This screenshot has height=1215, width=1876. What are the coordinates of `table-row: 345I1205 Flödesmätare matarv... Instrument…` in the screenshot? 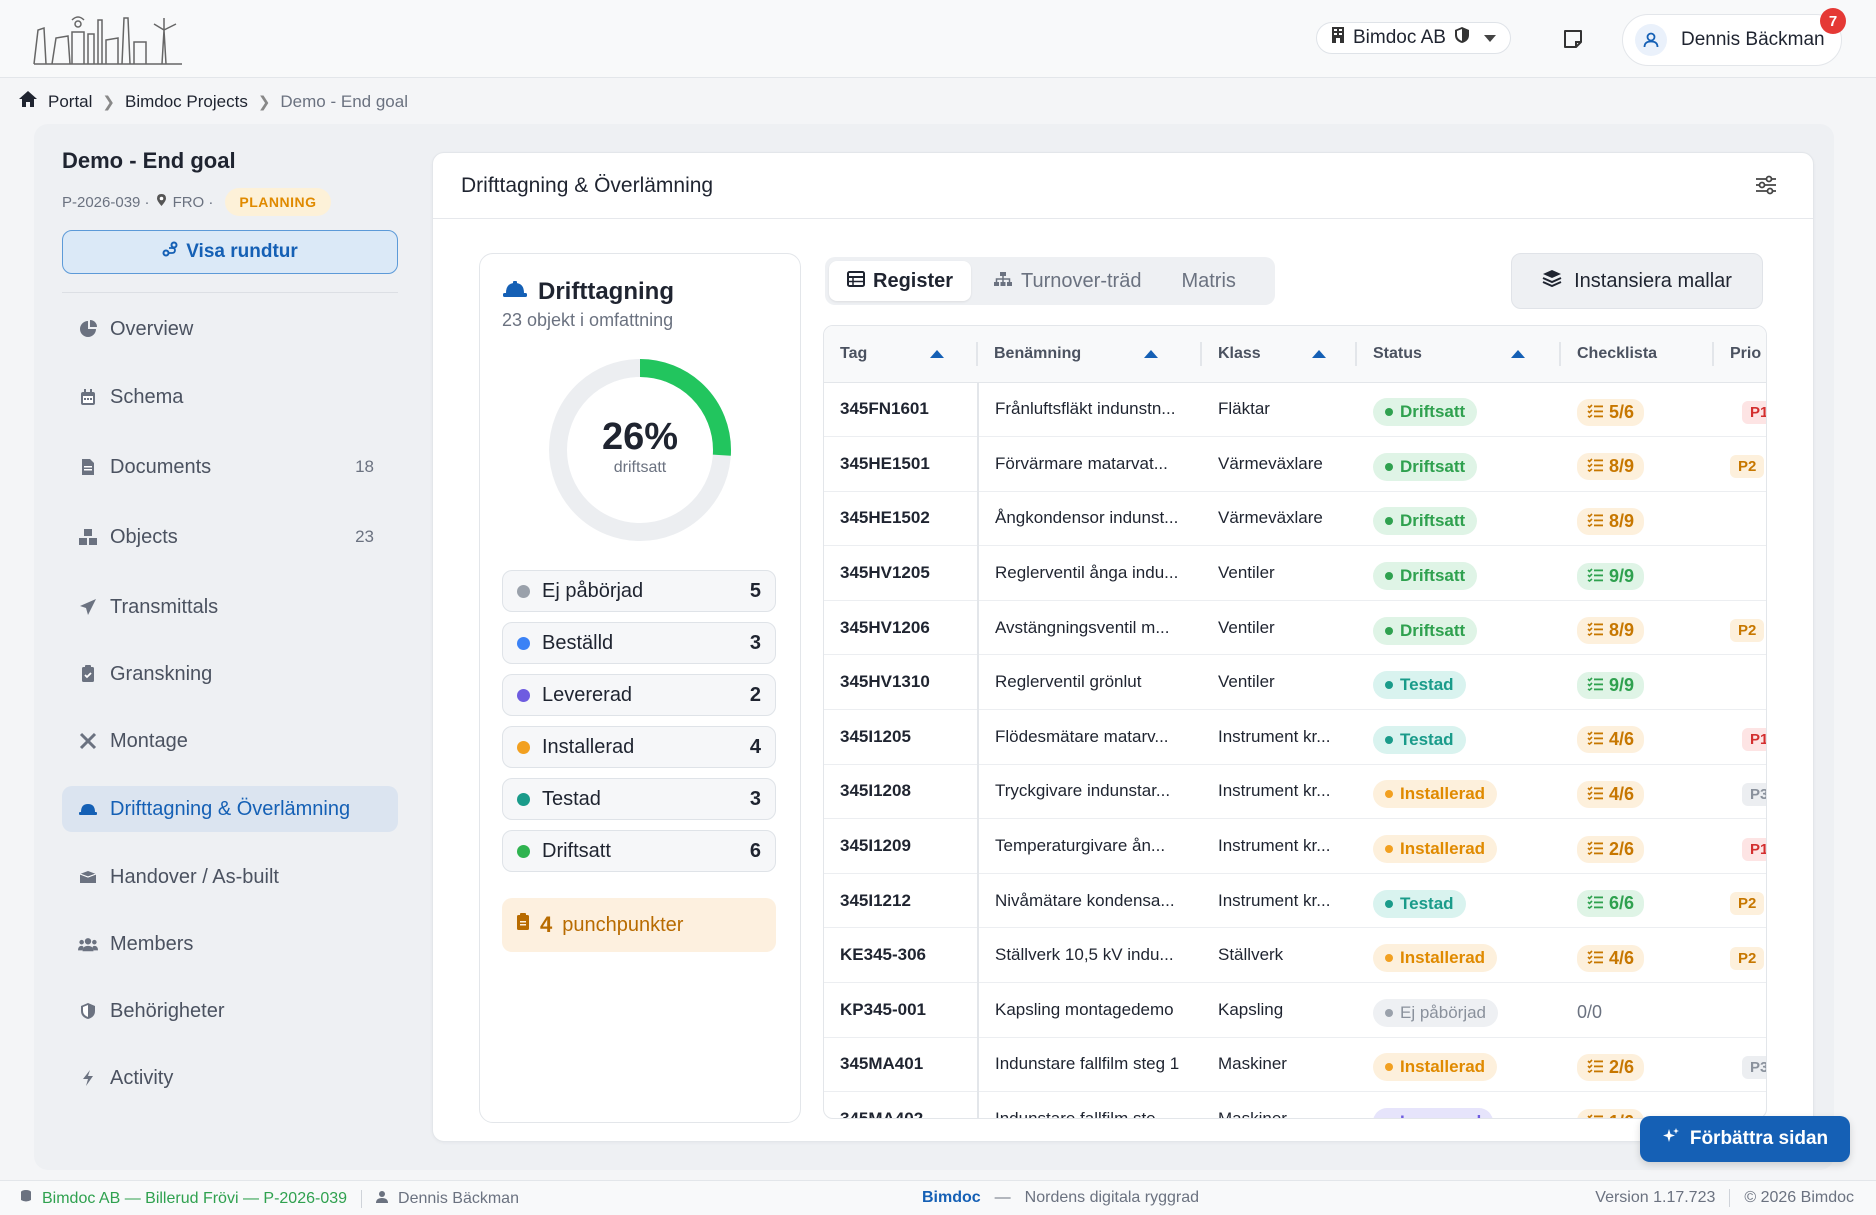 It's located at (1295, 737).